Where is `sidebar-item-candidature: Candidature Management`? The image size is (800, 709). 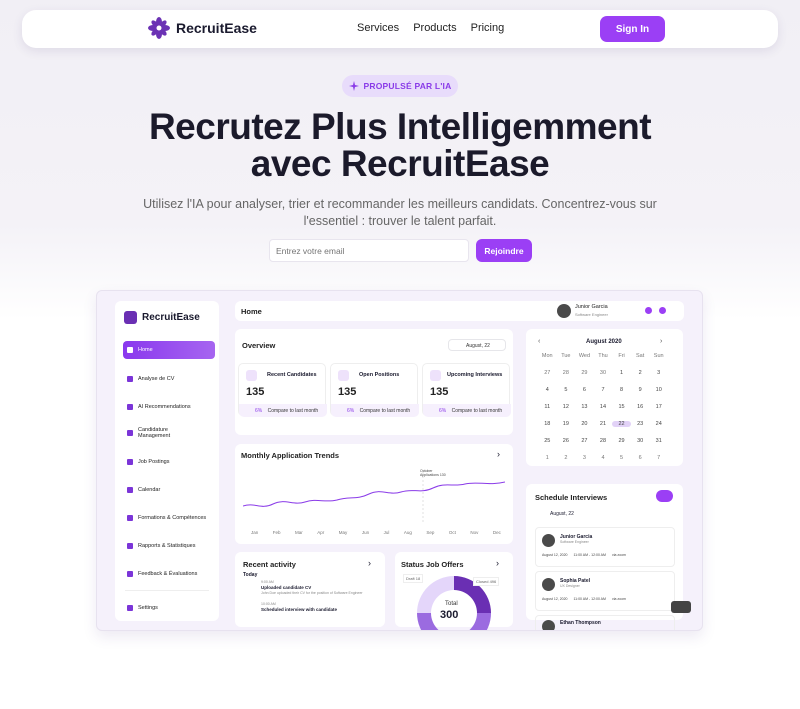
sidebar-item-candidature: Candidature Management is located at coordinates (169, 433).